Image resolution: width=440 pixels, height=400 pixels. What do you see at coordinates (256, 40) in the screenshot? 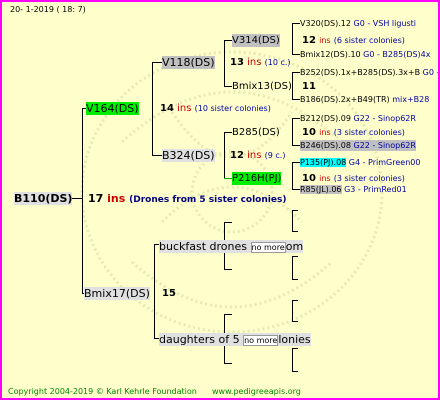
I see `gen3-queen-a: V314(DS)` at bounding box center [256, 40].